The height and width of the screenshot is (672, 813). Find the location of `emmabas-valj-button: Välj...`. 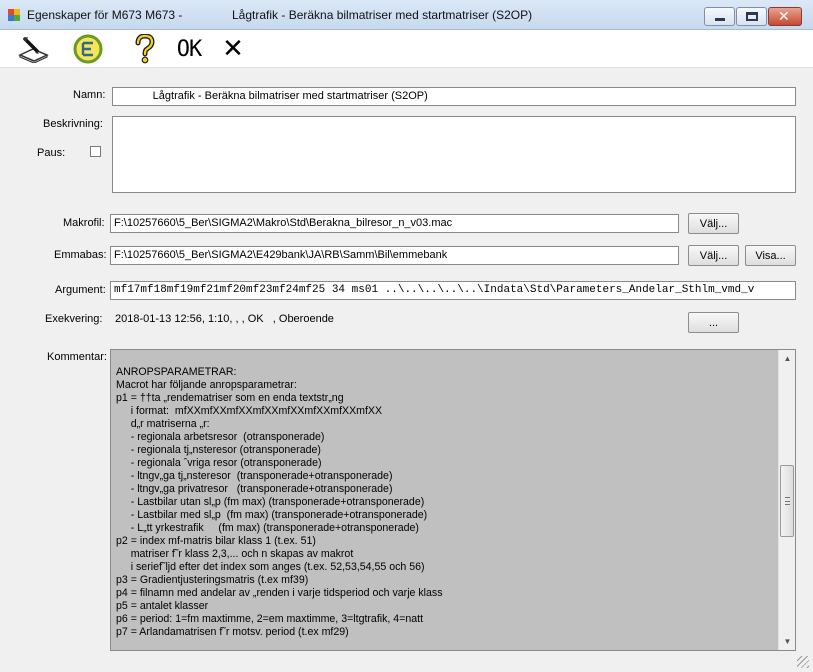

emmabas-valj-button: Välj... is located at coordinates (713, 255).